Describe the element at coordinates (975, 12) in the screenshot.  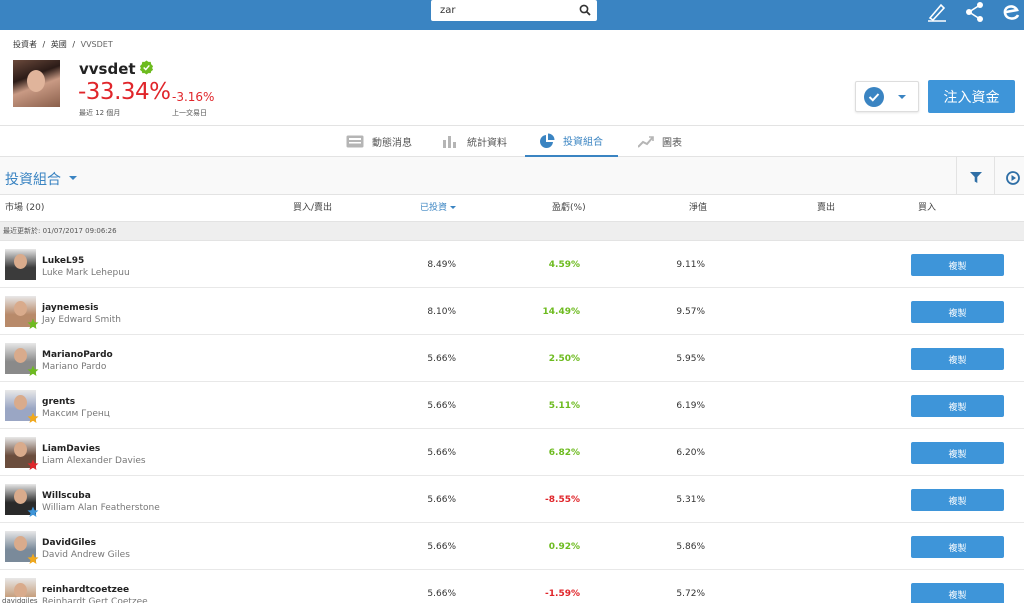
I see `share-icon` at that location.